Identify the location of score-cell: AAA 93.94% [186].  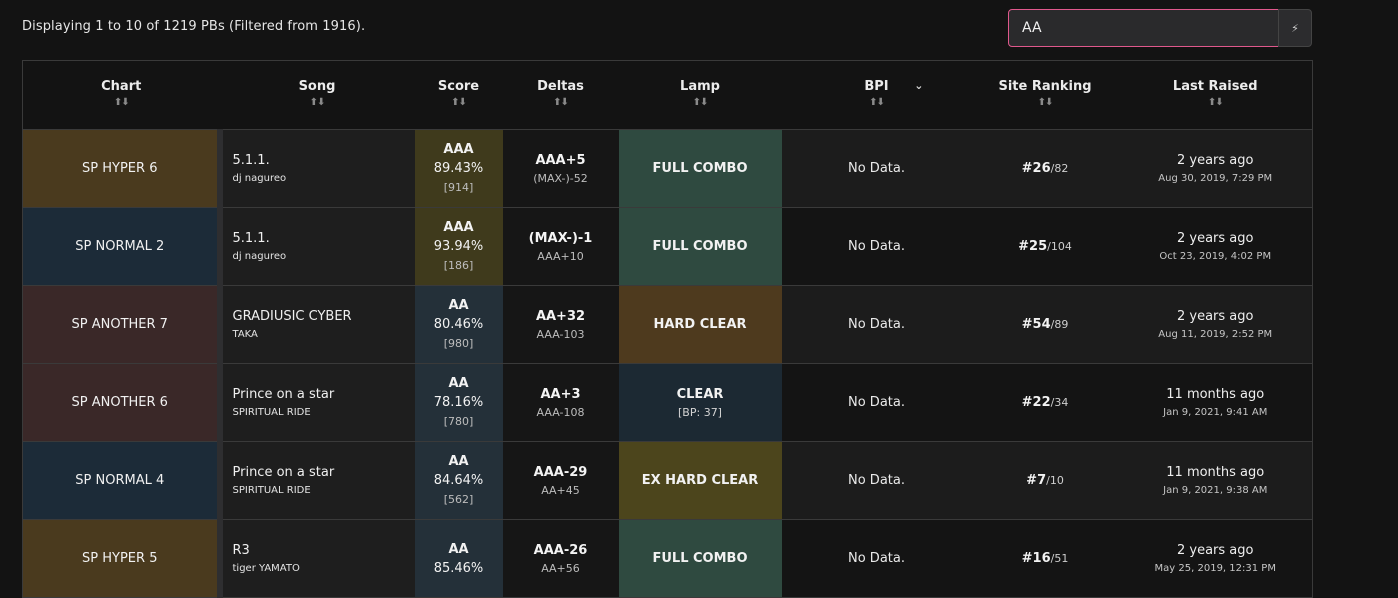
(458, 246).